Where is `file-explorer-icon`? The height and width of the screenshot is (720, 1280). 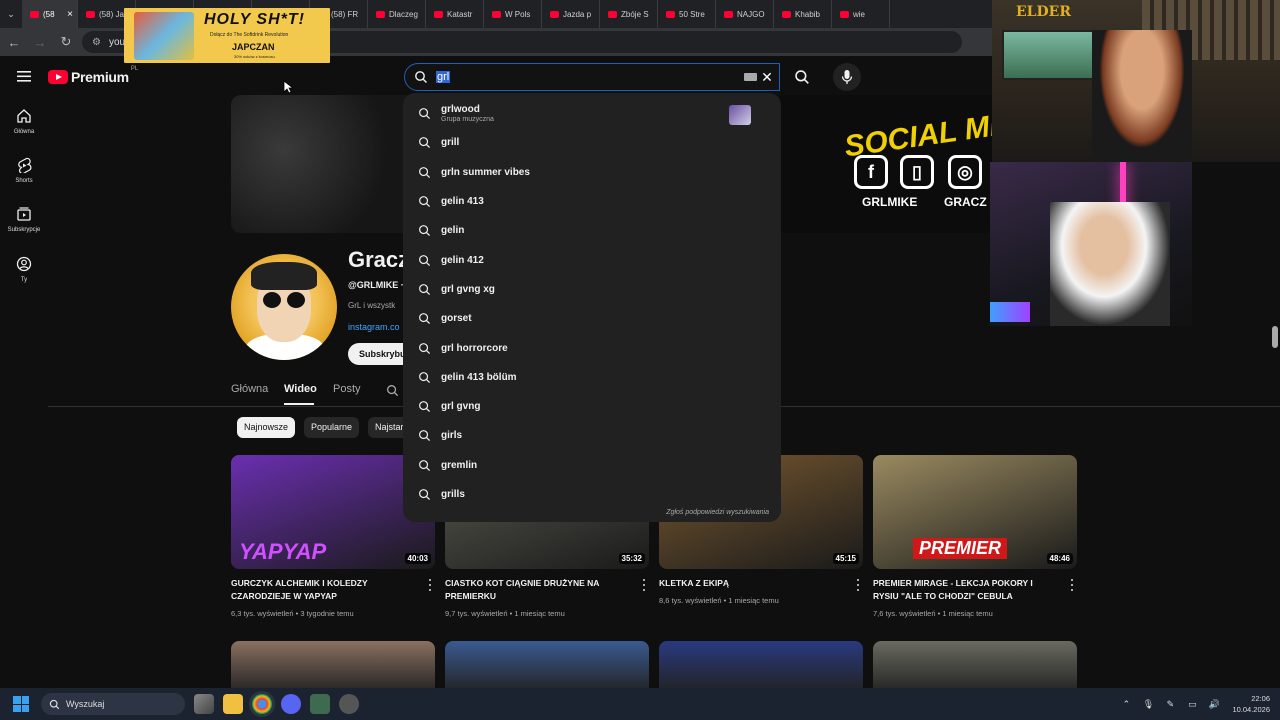 file-explorer-icon is located at coordinates (233, 704).